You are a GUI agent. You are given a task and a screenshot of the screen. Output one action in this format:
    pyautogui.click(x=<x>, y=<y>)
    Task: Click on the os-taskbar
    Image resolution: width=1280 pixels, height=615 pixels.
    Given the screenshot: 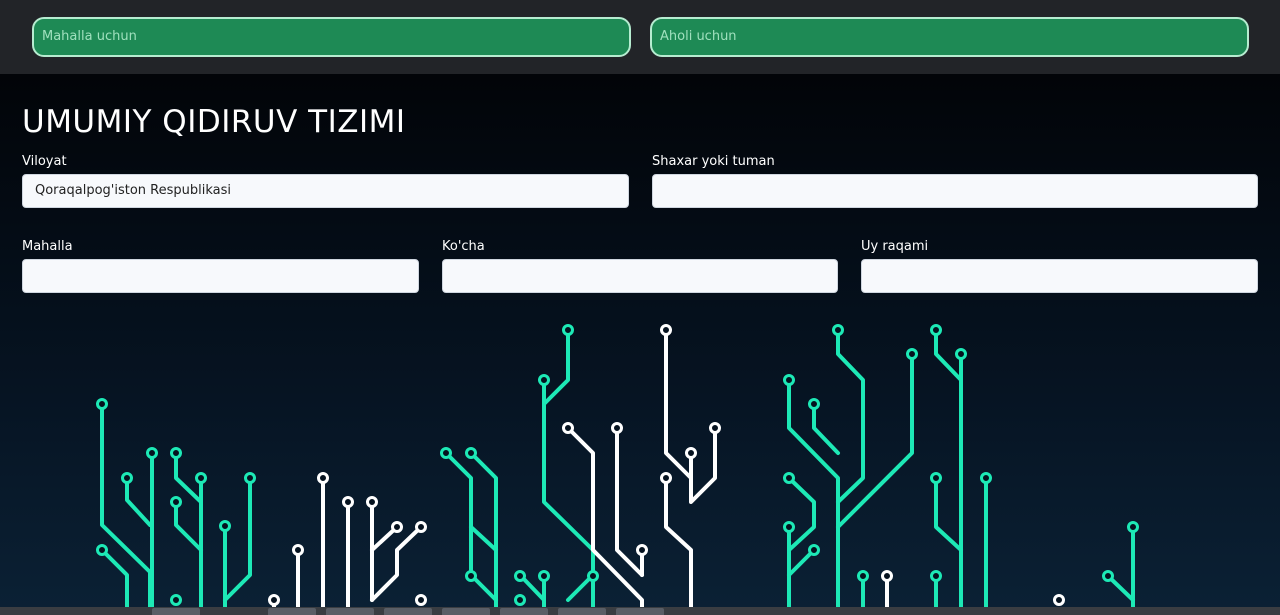 What is the action you would take?
    pyautogui.click(x=640, y=611)
    